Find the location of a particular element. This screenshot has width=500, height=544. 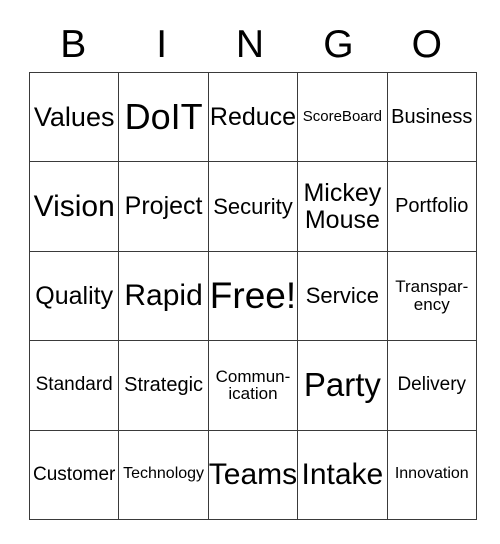

bingo-cell-content: Standard is located at coordinates (74, 385).